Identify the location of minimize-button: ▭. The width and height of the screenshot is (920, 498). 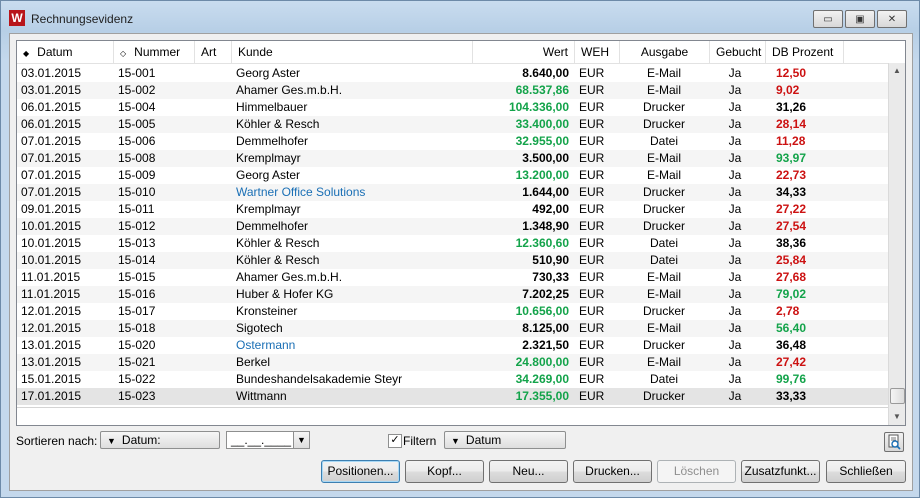
(828, 19).